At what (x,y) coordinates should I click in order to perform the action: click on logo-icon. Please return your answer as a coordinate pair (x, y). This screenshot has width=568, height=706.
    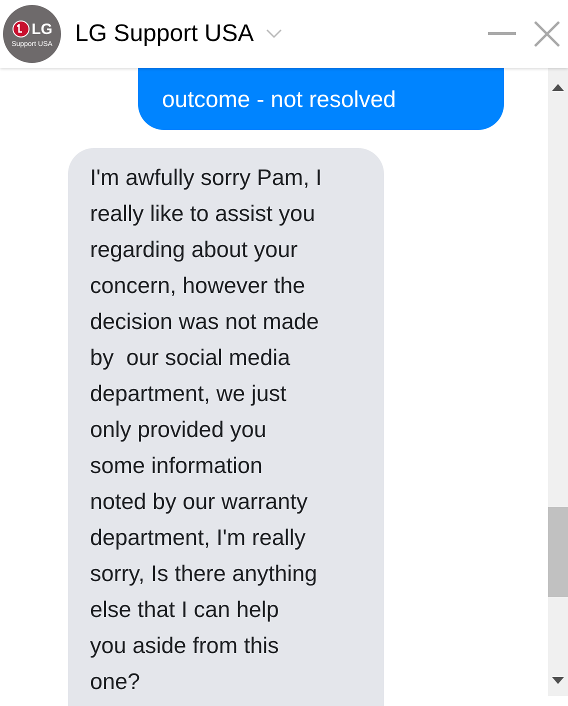
    Looking at the image, I should click on (21, 29).